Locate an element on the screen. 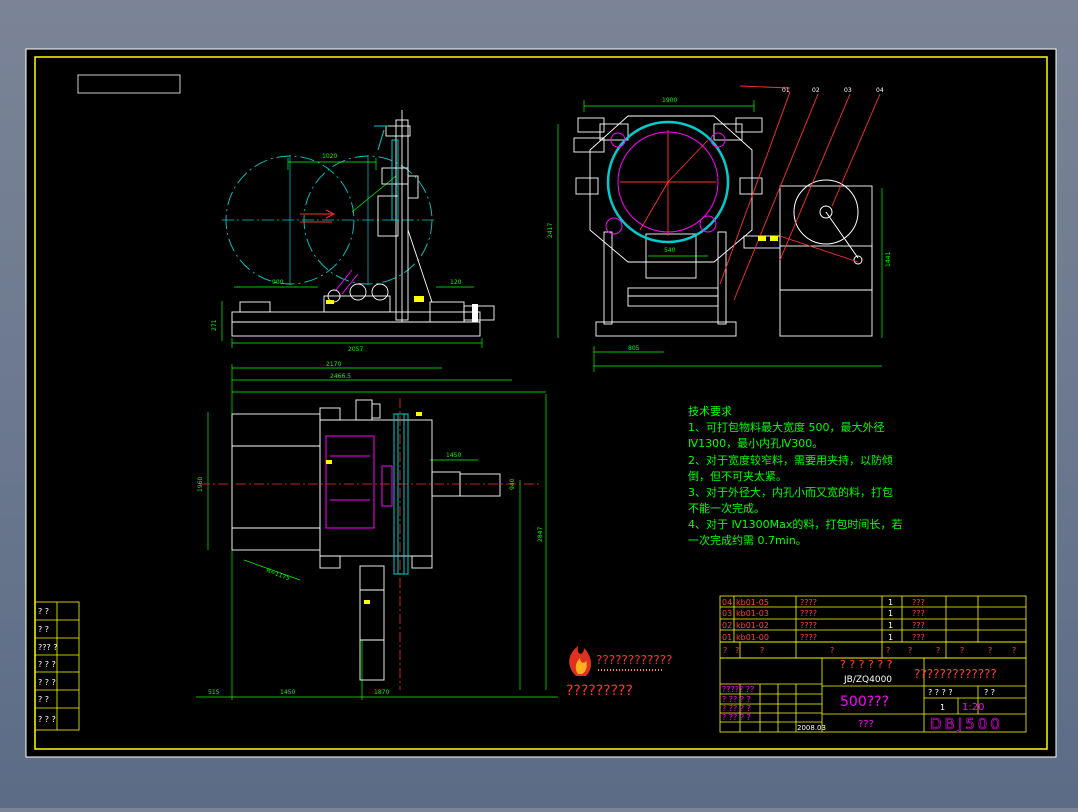 This screenshot has height=812, width=1078. title-block-cell: ????? ?? is located at coordinates (738, 689).